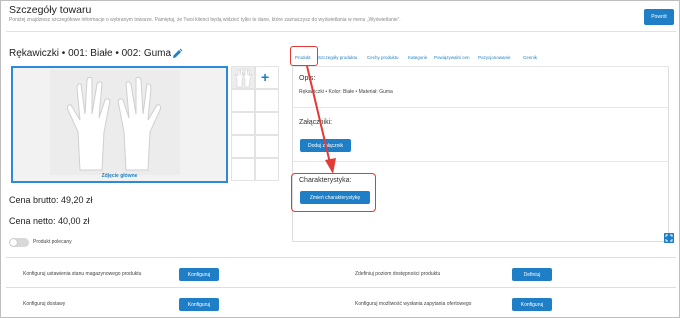  What do you see at coordinates (452, 58) in the screenshot?
I see `tab-powiazania-cen: Powiązywalni cen` at bounding box center [452, 58].